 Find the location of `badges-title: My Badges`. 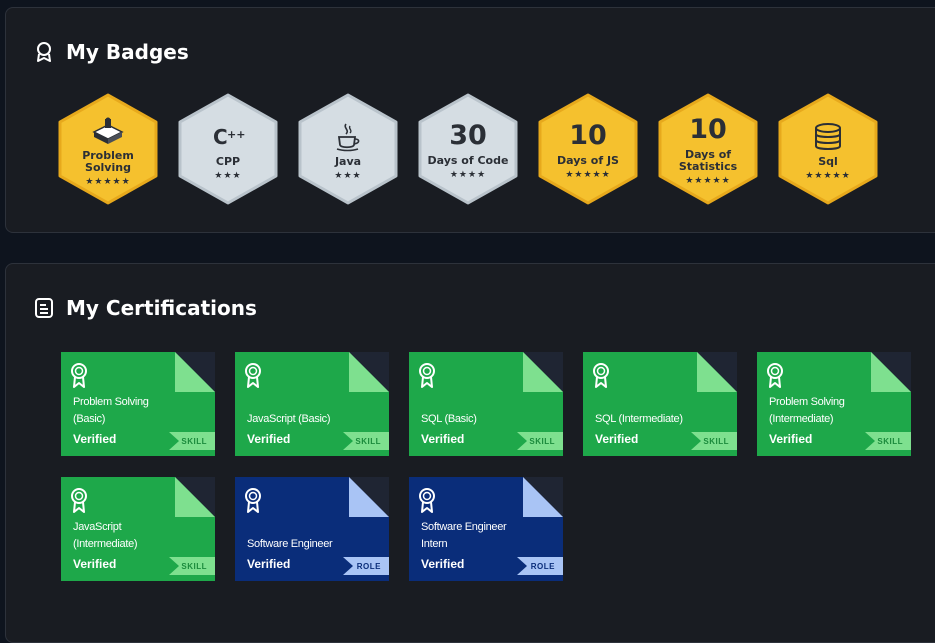

badges-title: My Badges is located at coordinates (127, 52).